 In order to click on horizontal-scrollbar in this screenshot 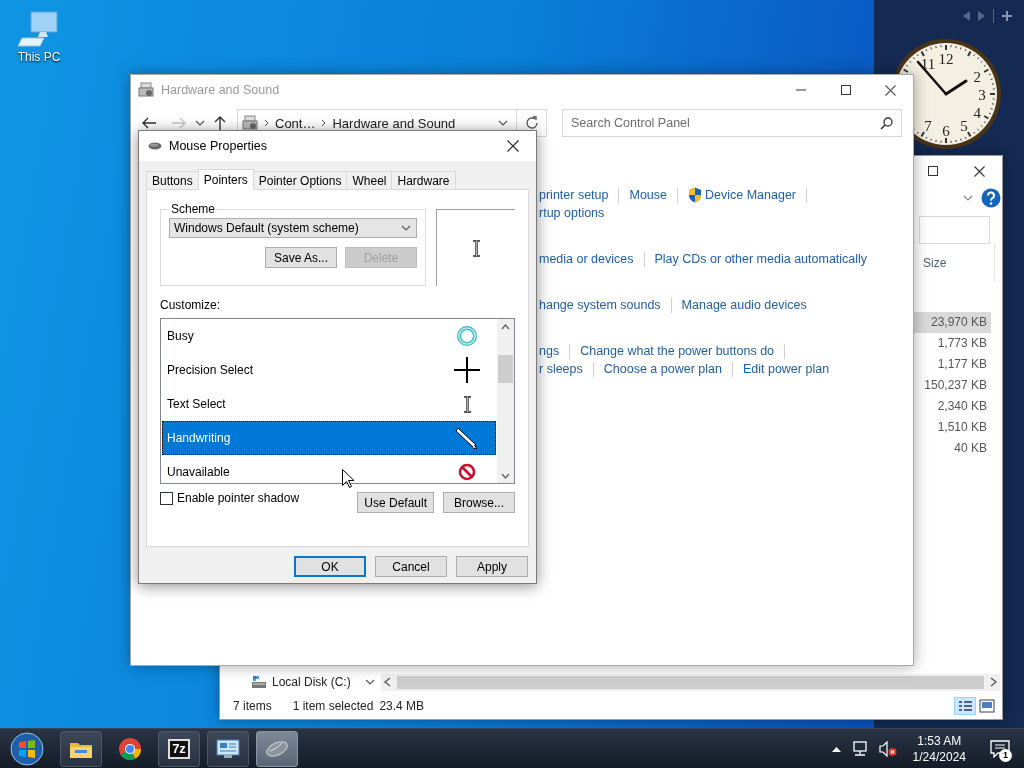, I will do `click(690, 682)`.